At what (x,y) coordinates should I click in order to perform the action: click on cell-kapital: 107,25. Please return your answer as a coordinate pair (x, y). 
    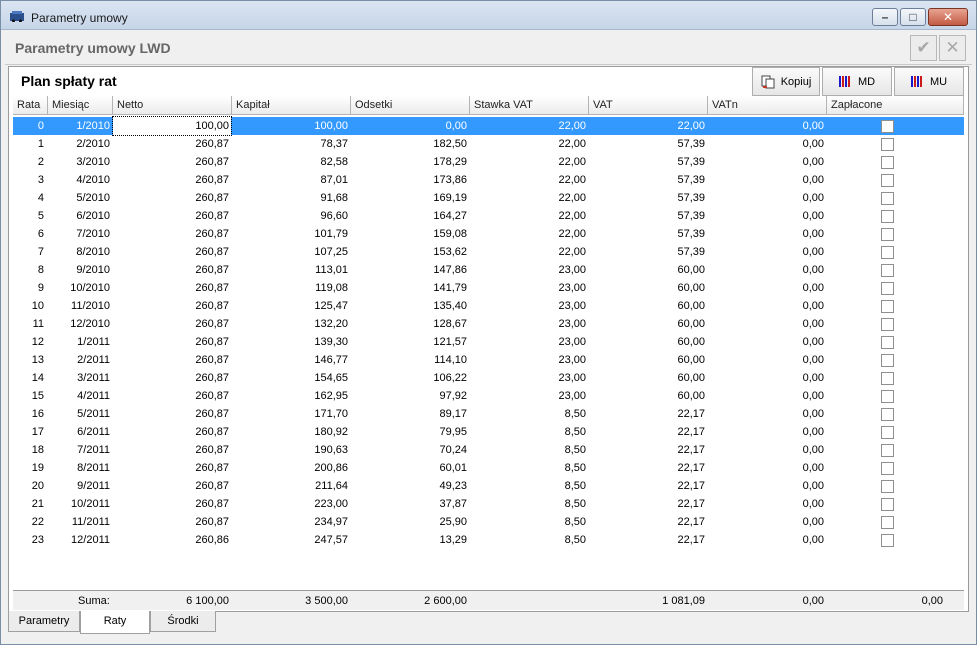
    Looking at the image, I should click on (290, 252).